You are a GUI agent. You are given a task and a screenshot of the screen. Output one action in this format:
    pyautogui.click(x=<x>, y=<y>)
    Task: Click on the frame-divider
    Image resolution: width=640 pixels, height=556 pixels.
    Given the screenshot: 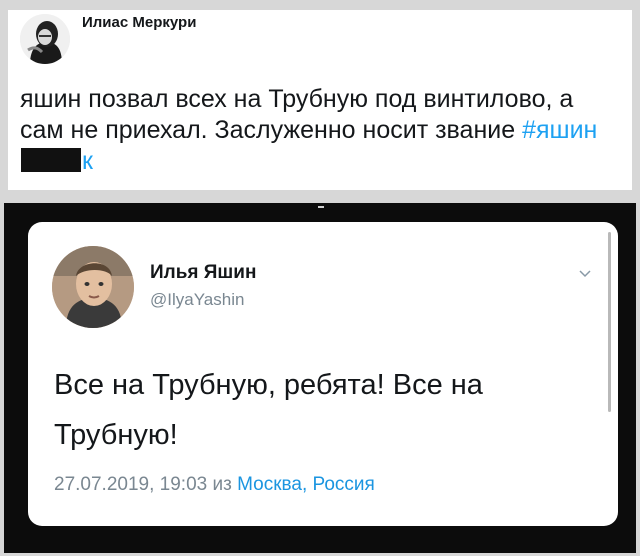 What is the action you would take?
    pyautogui.click(x=321, y=207)
    